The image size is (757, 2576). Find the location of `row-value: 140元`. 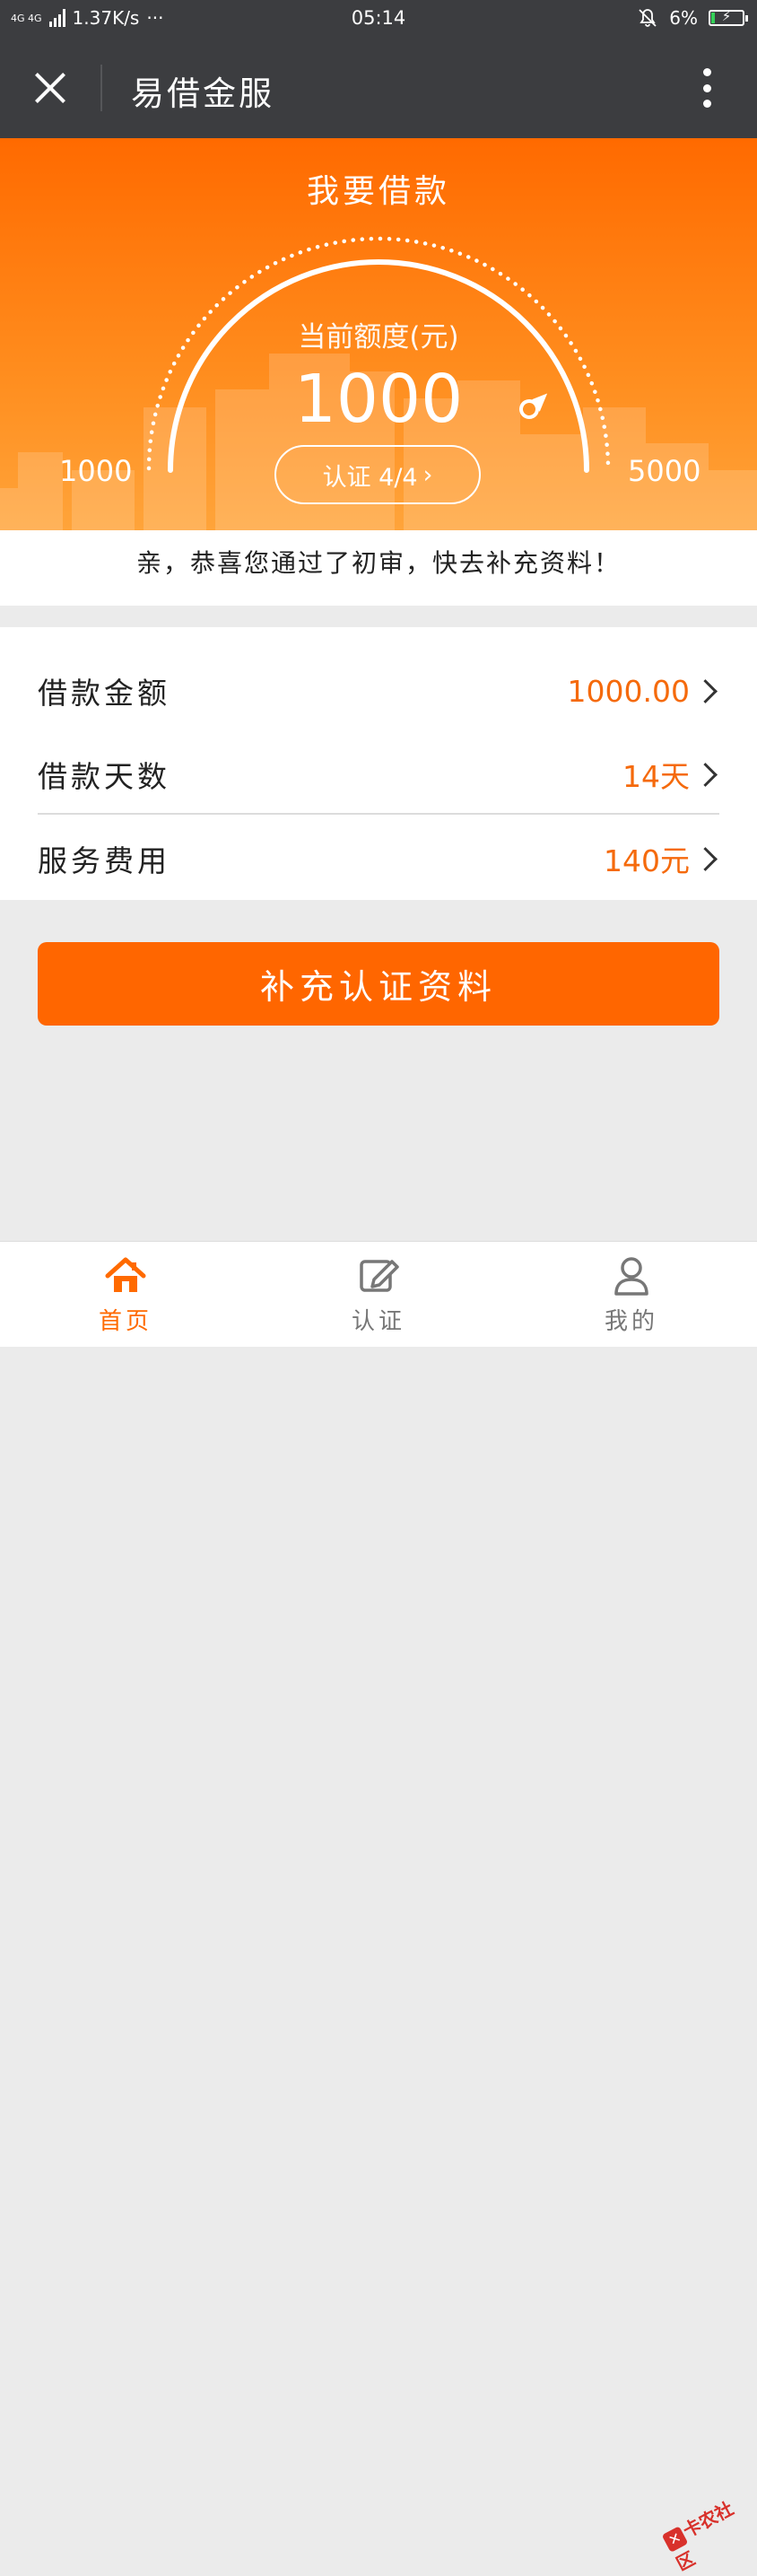

row-value: 140元 is located at coordinates (647, 861).